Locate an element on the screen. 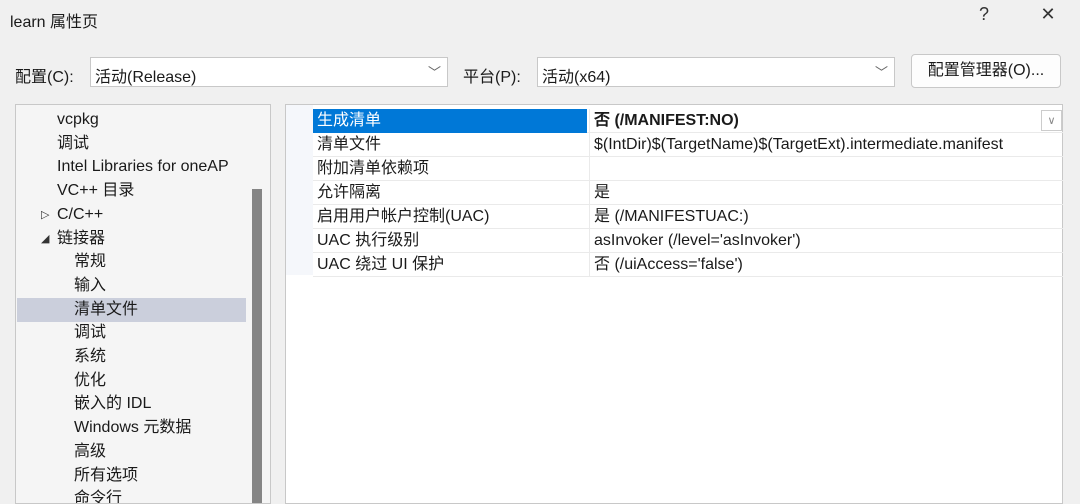 Image resolution: width=1080 pixels, height=504 pixels. tree-scrollbar is located at coordinates (257, 346).